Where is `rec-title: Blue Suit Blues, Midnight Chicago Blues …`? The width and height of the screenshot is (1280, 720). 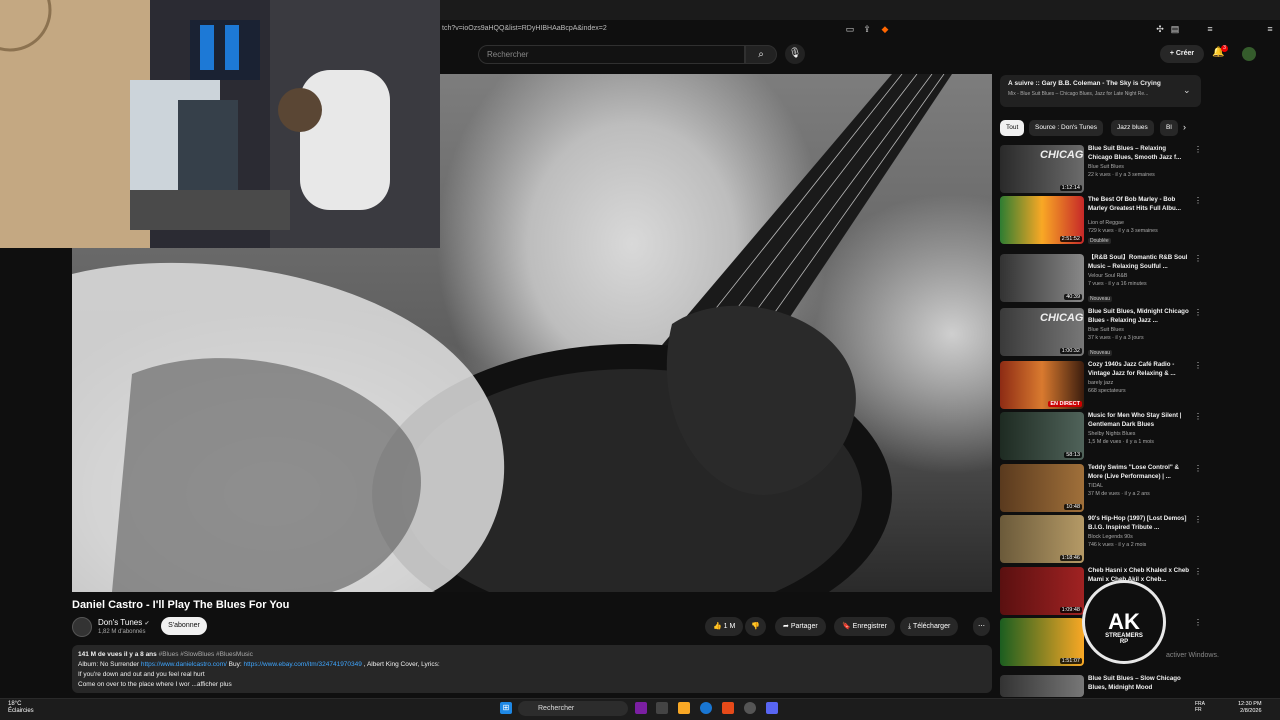
rec-title: Blue Suit Blues, Midnight Chicago Blues … is located at coordinates (1139, 316).